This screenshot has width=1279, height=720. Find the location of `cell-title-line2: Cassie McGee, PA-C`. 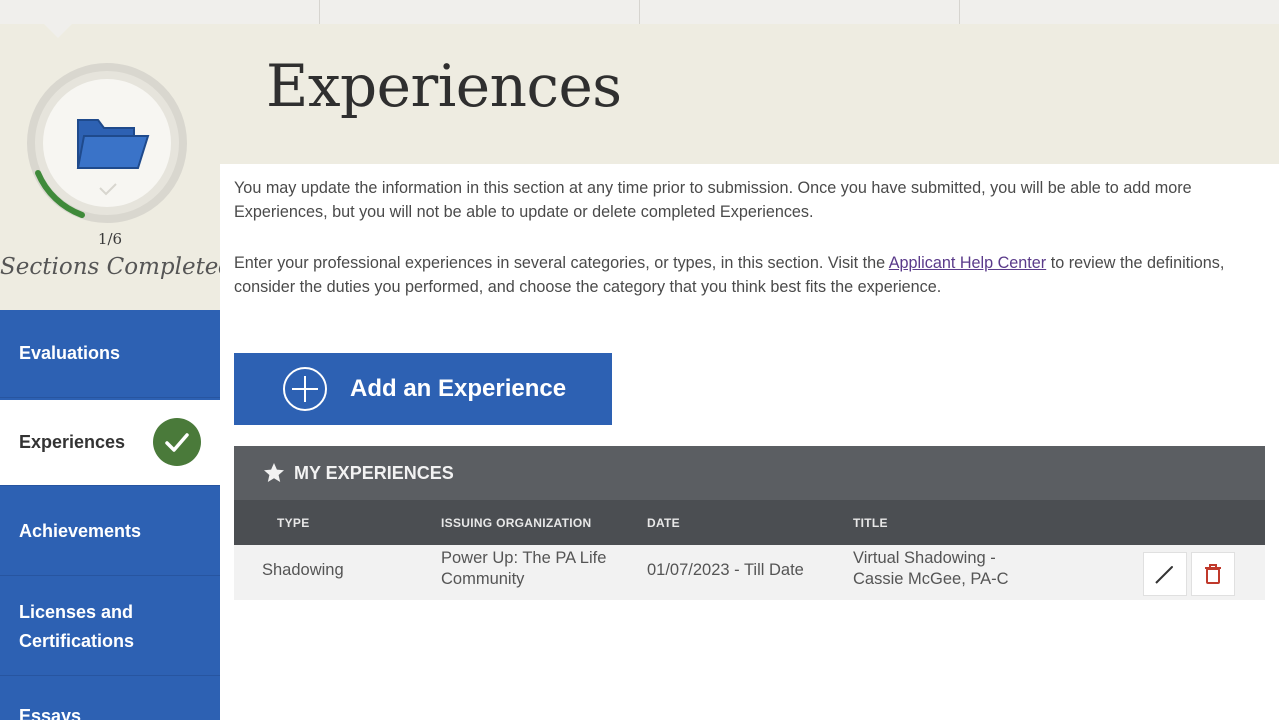

cell-title-line2: Cassie McGee, PA-C is located at coordinates (931, 579).